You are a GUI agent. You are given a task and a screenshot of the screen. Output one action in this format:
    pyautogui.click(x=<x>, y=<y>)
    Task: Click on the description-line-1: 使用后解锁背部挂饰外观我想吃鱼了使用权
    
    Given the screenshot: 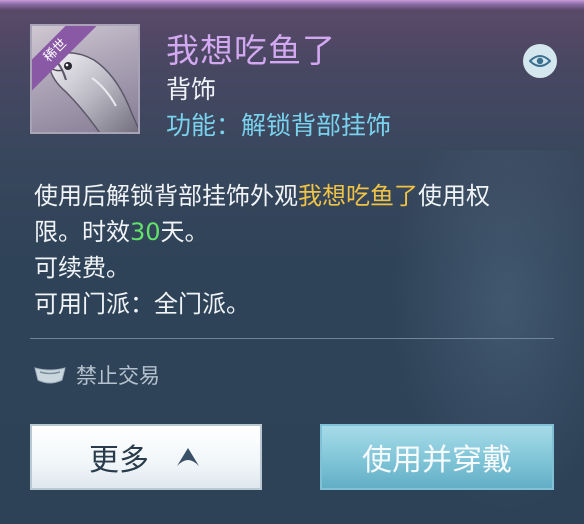 What is the action you would take?
    pyautogui.click(x=294, y=196)
    